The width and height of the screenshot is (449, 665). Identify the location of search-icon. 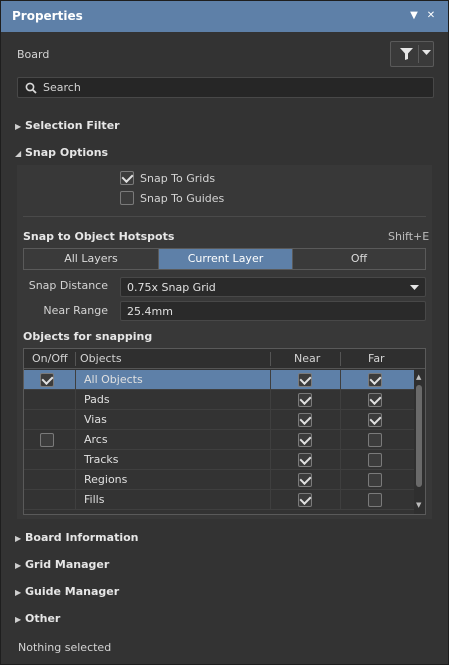
(31, 88).